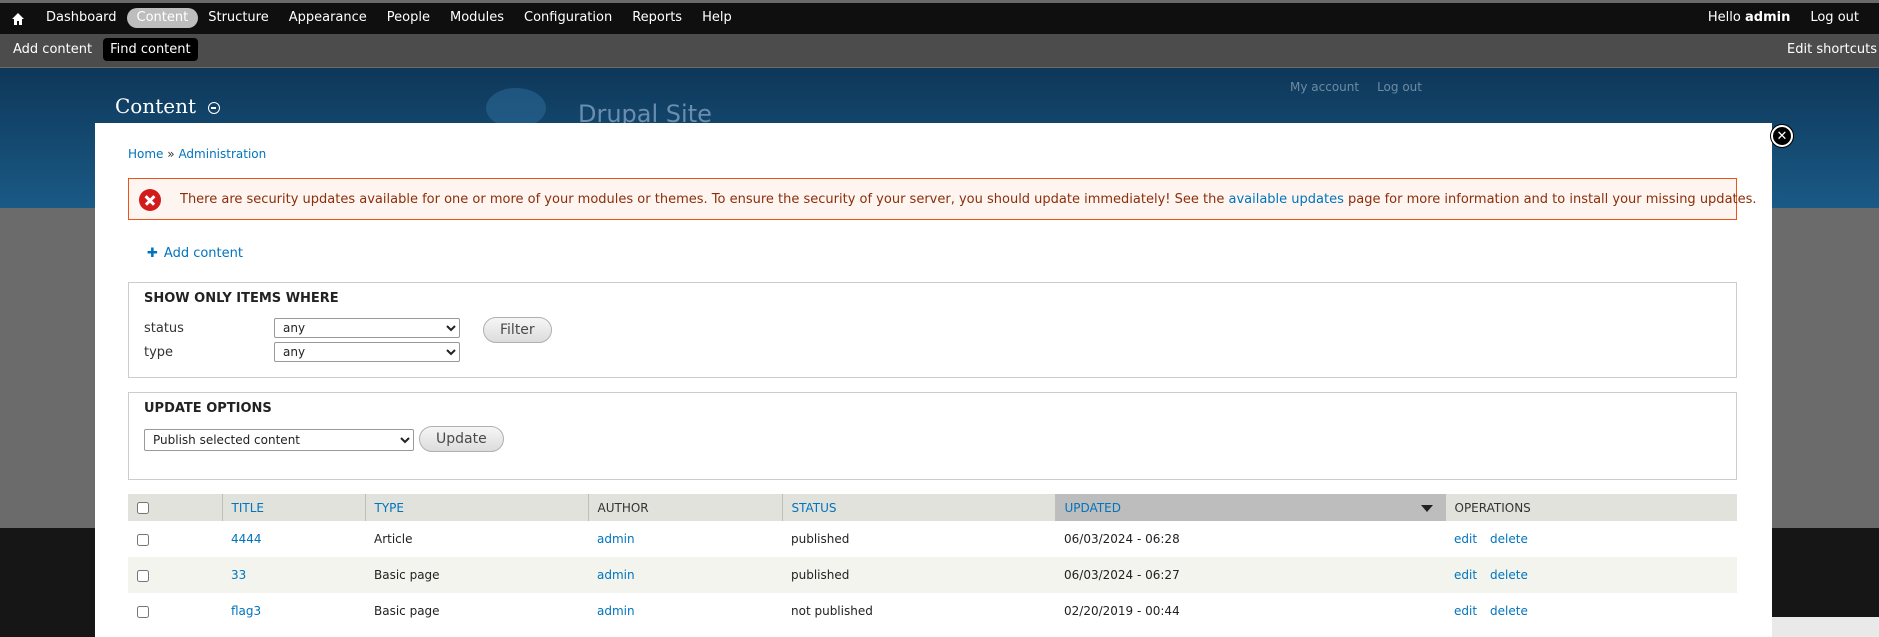 The height and width of the screenshot is (637, 1879). I want to click on toolbar-item-people: People, so click(408, 18).